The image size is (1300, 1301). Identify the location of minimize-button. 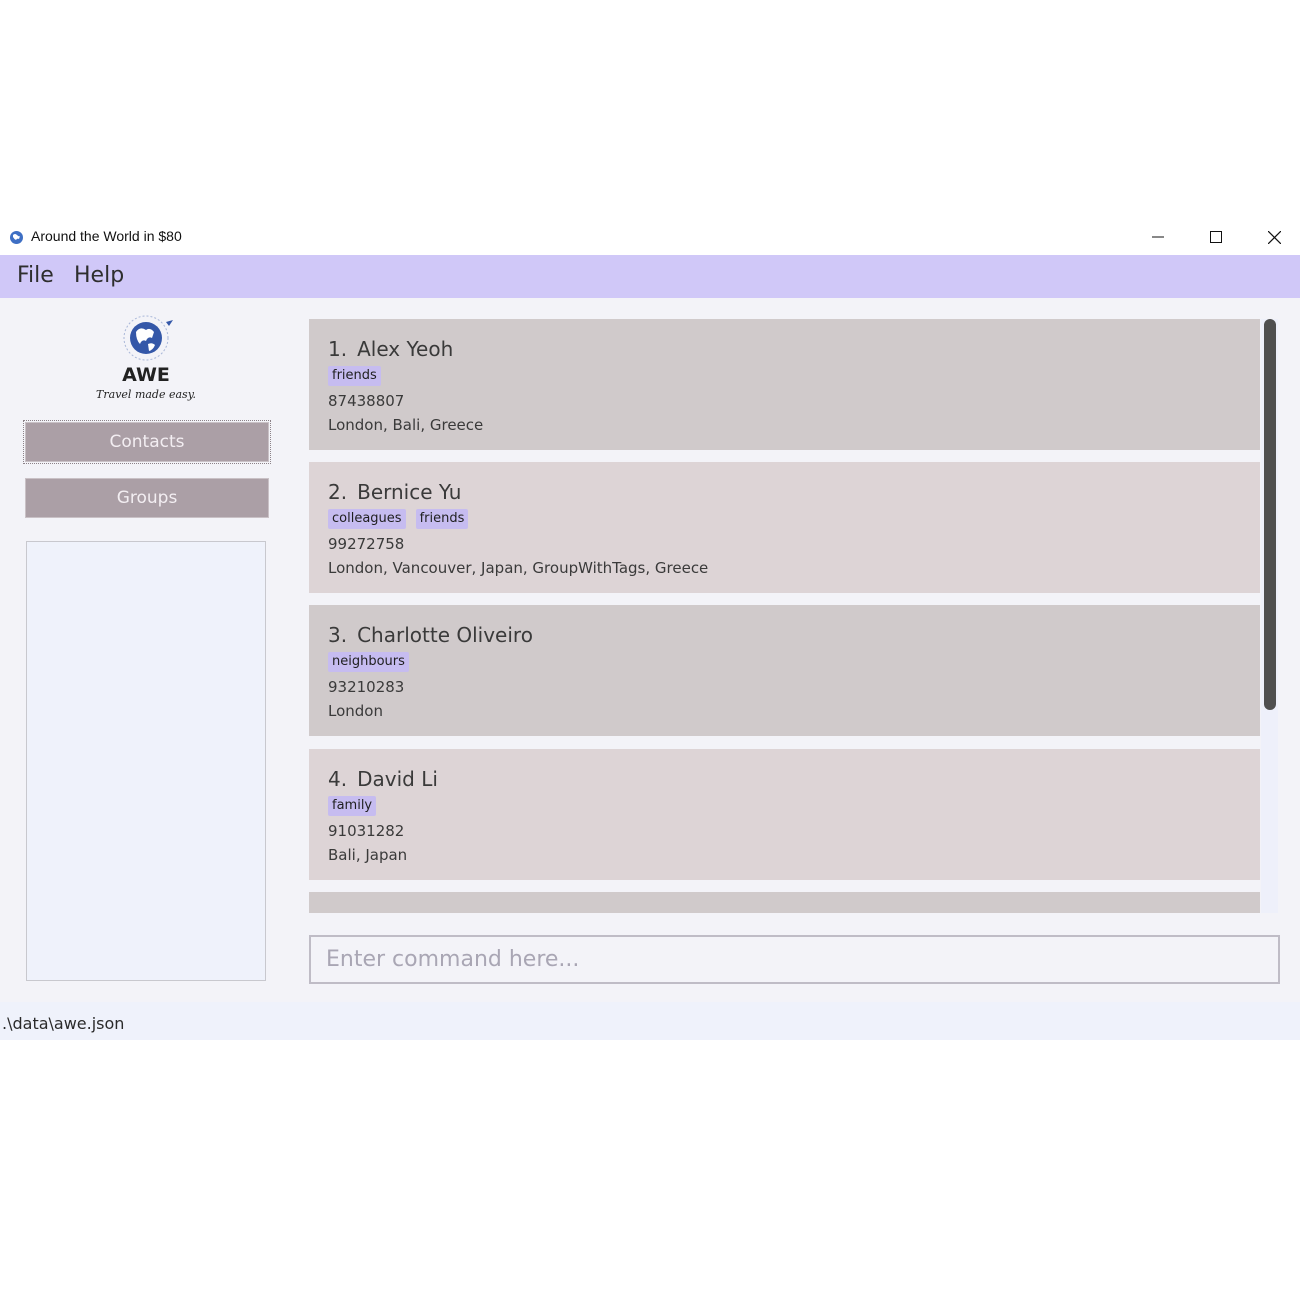
(1158, 237).